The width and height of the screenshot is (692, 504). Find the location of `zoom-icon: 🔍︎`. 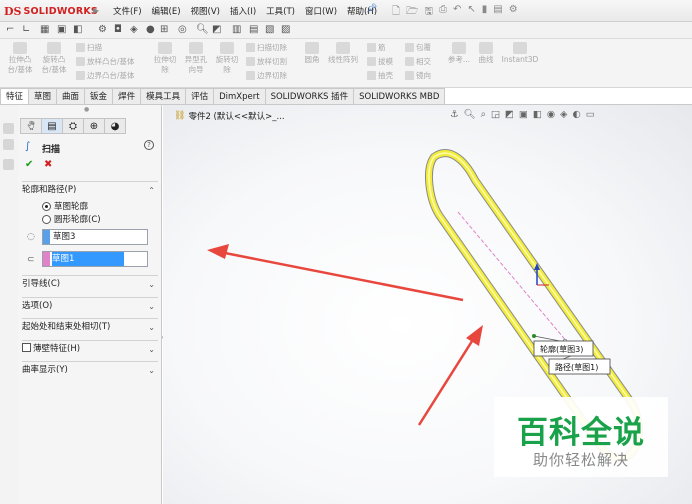

zoom-icon: 🔍︎ is located at coordinates (202, 29).